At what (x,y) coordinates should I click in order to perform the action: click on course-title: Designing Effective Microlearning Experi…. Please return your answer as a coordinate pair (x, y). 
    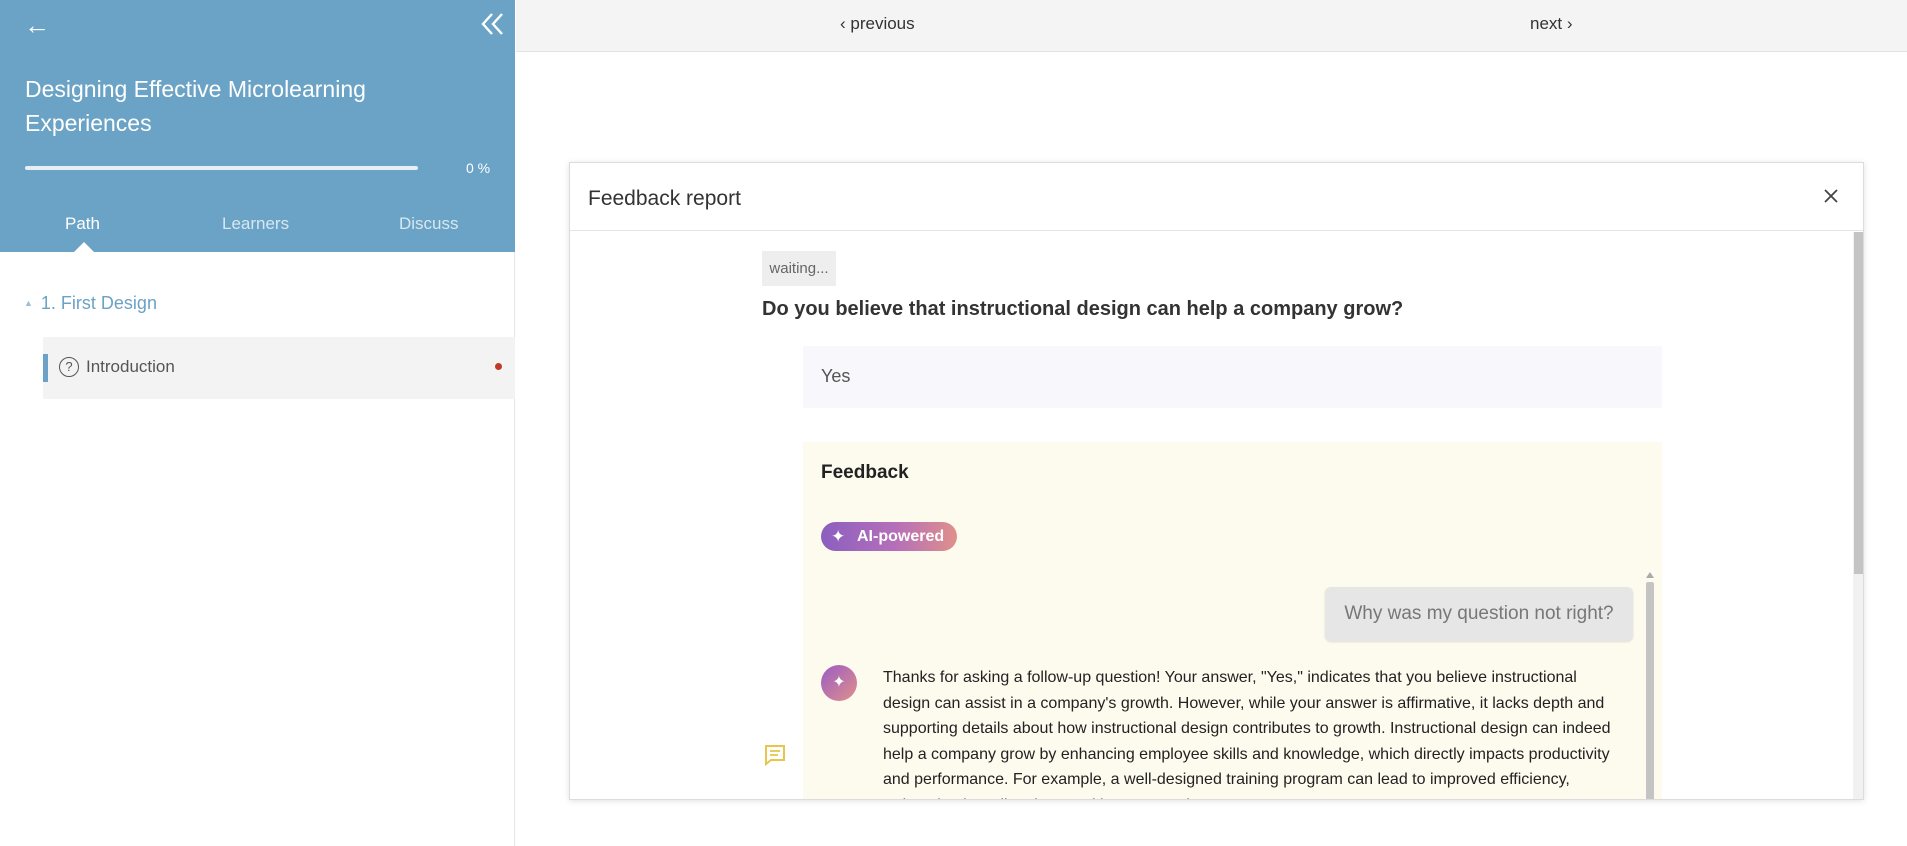
    Looking at the image, I should click on (195, 106).